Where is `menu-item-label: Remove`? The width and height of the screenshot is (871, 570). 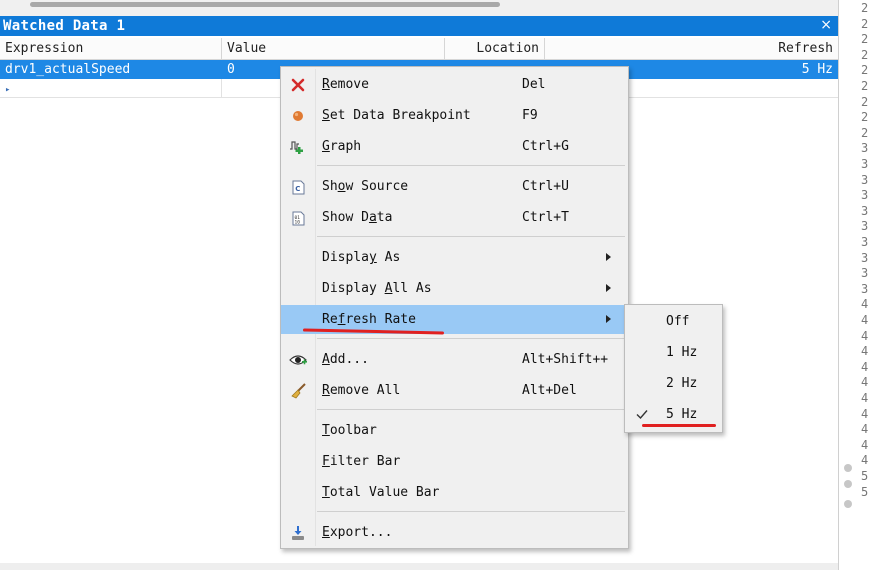
menu-item-label: Remove is located at coordinates (345, 84).